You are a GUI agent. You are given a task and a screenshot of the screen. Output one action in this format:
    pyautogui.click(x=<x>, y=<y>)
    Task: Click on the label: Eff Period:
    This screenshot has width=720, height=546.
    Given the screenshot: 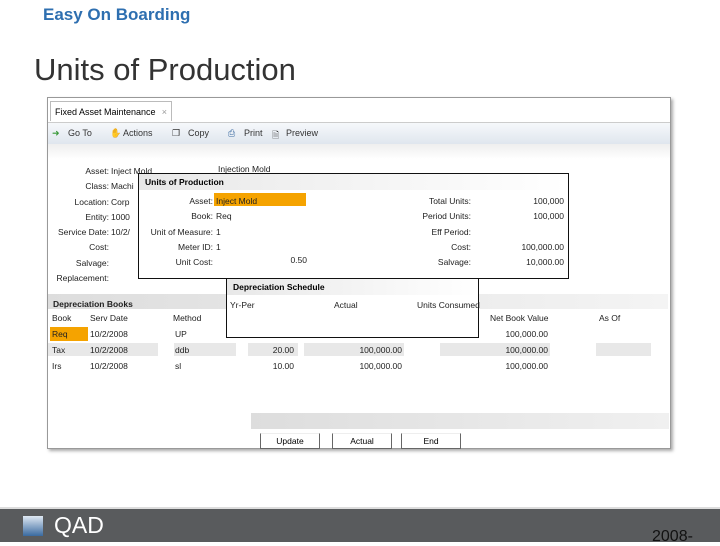 What is the action you would take?
    pyautogui.click(x=451, y=231)
    